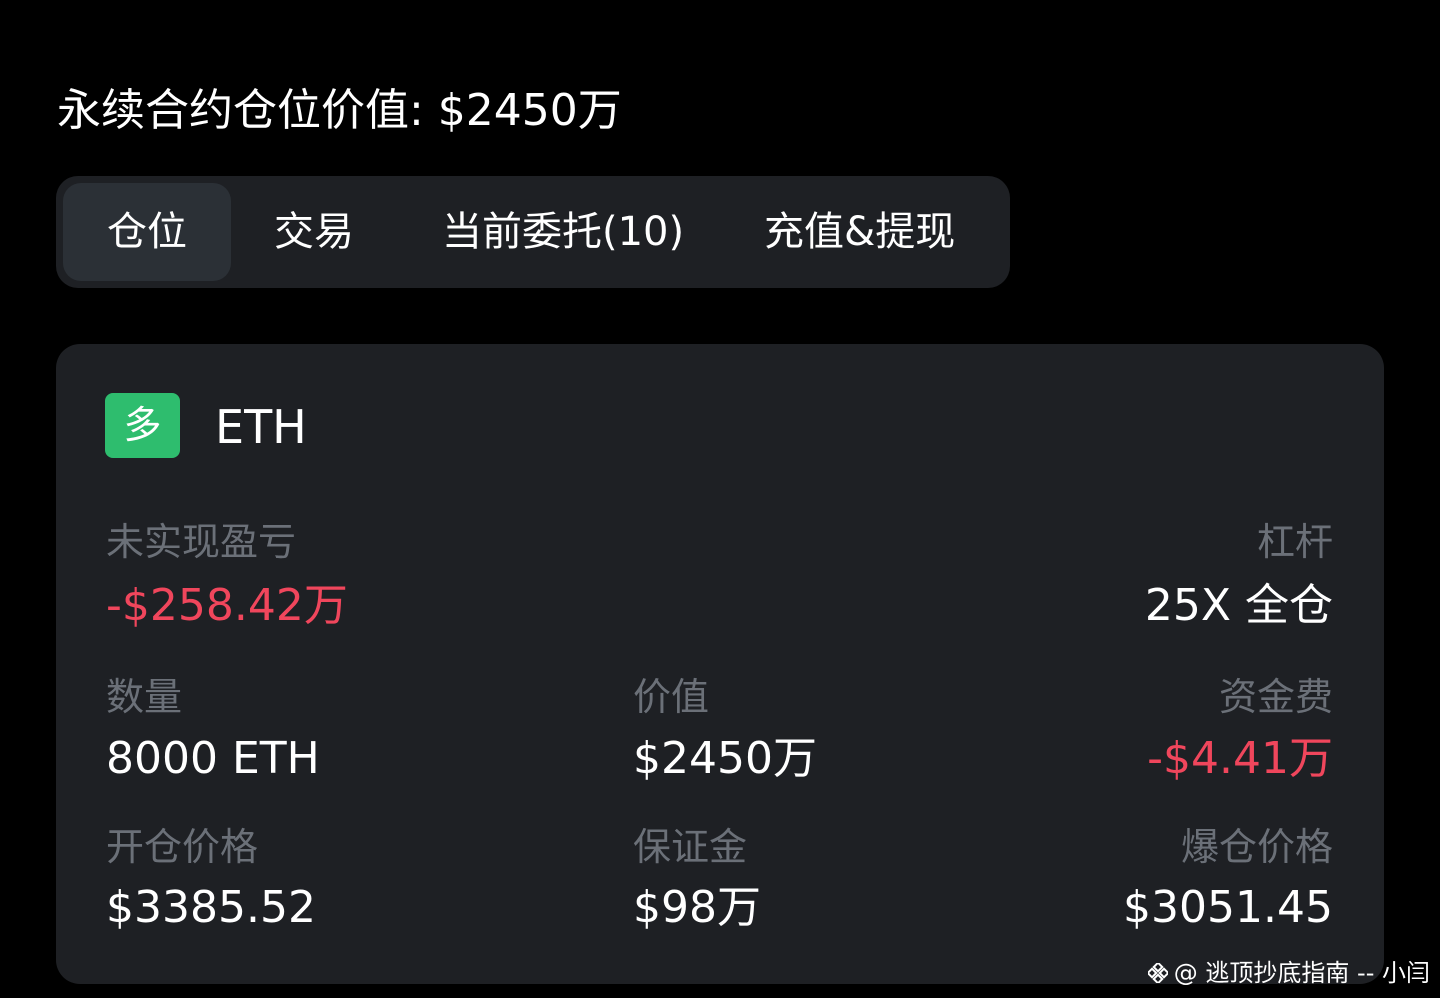 This screenshot has width=1440, height=998. Describe the element at coordinates (147, 232) in the screenshot. I see `tab-positions: 仓位` at that location.